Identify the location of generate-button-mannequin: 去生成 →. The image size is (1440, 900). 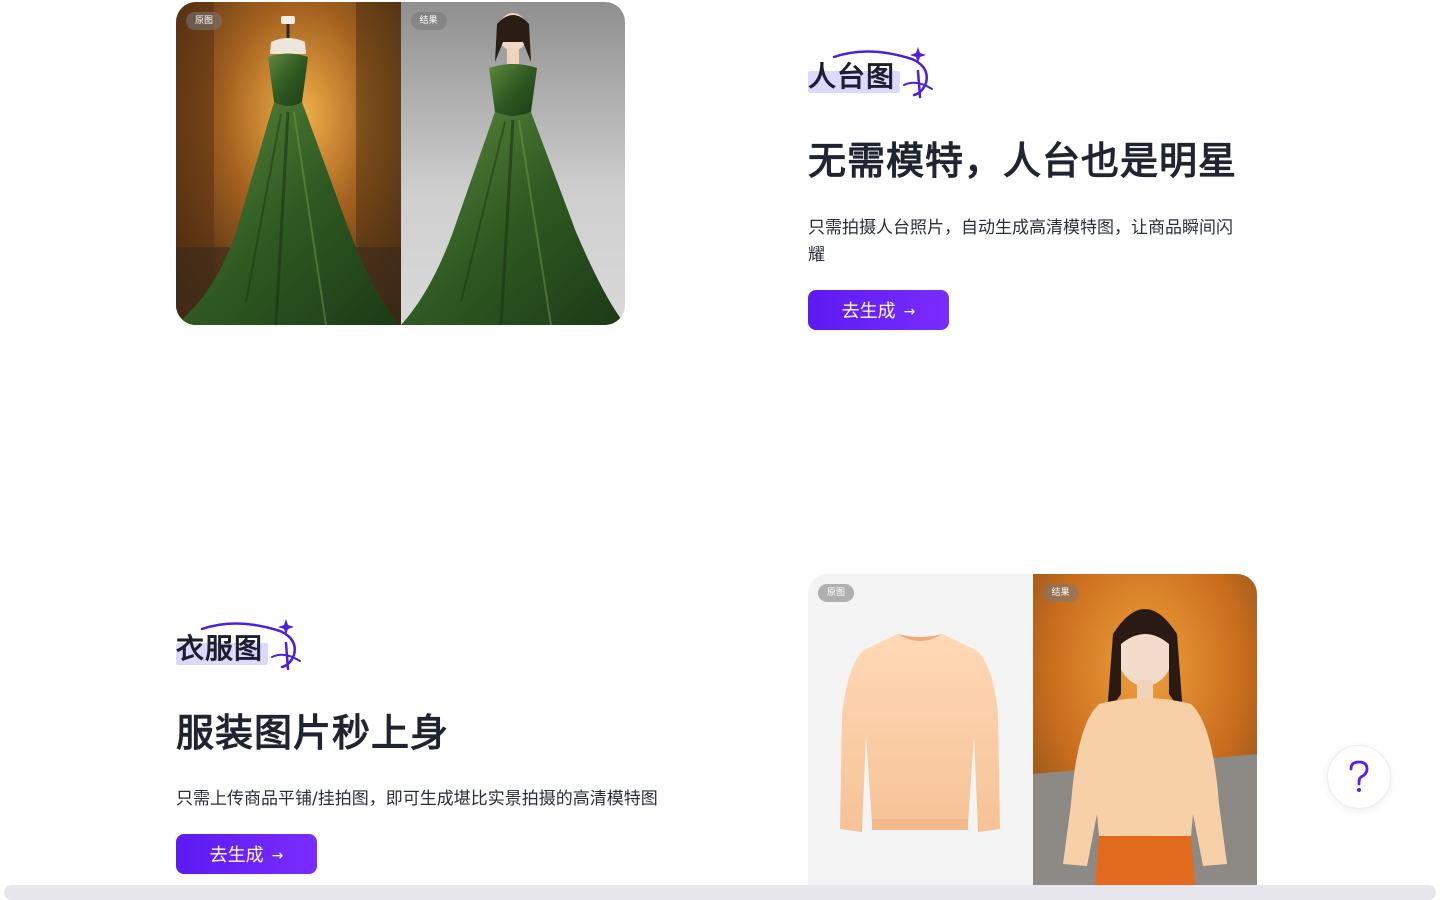
(878, 310).